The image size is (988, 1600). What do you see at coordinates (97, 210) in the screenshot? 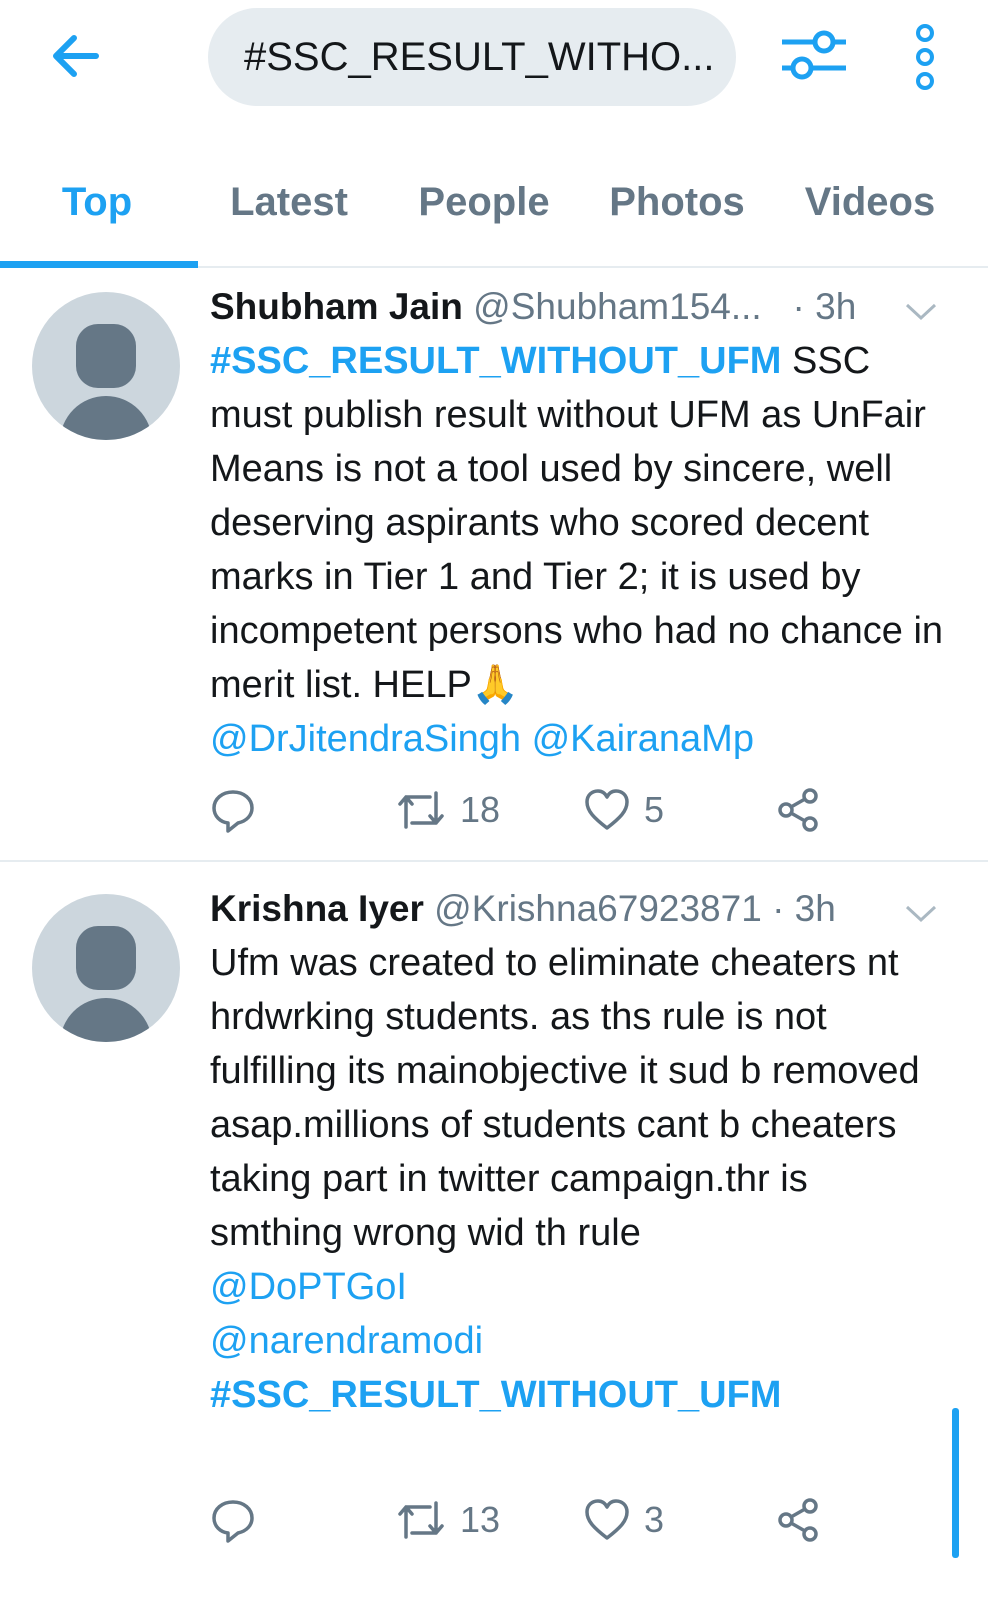
I see `tab-top: Top` at bounding box center [97, 210].